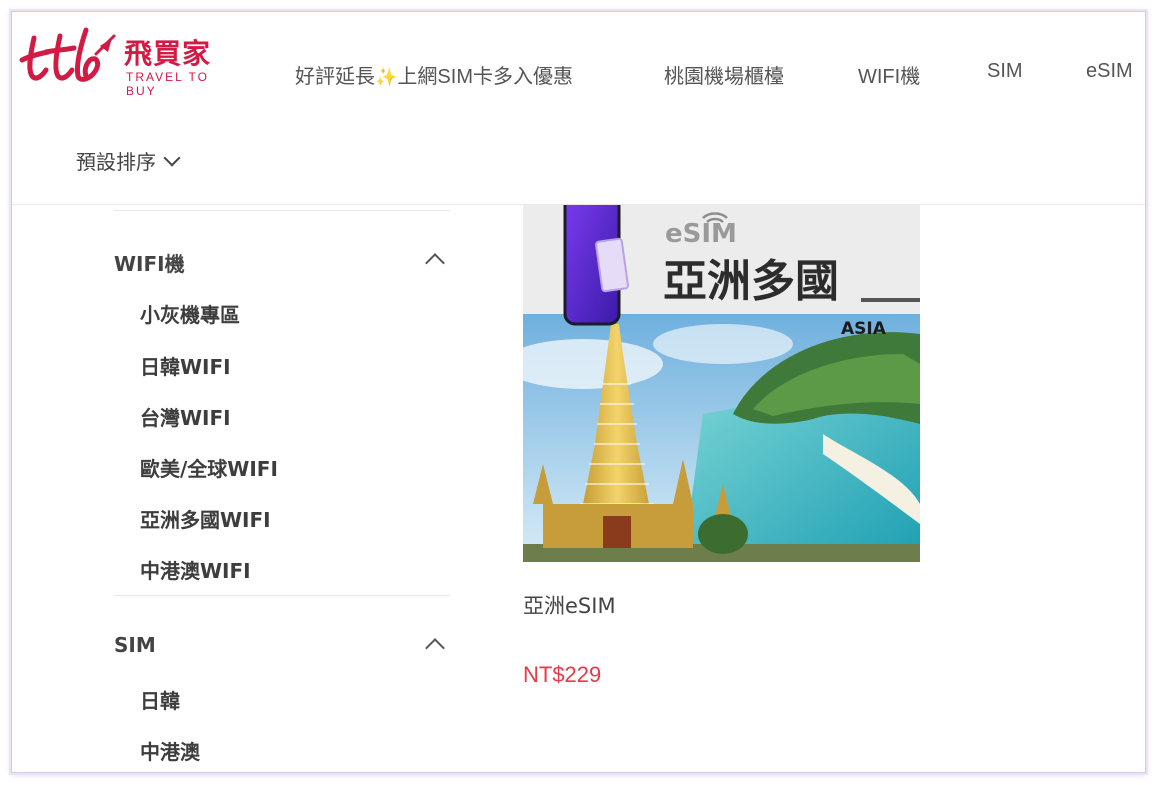  What do you see at coordinates (160, 699) in the screenshot?
I see `sidebar-item: 日韓` at bounding box center [160, 699].